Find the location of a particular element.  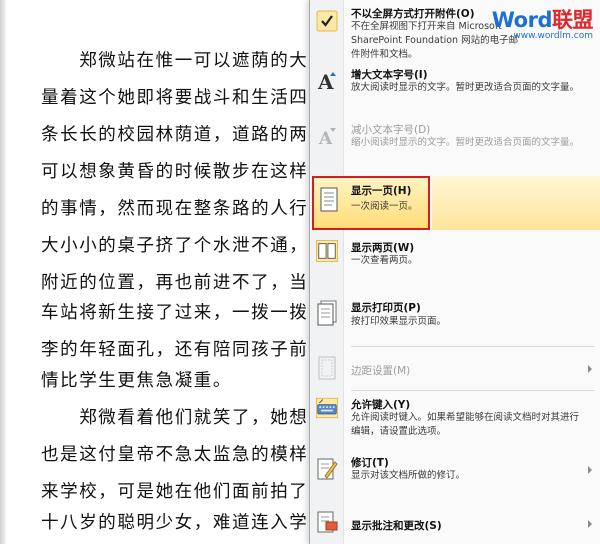

document-line: 来学校，可是她在他们面前拍了胸脯 is located at coordinates (194, 492).